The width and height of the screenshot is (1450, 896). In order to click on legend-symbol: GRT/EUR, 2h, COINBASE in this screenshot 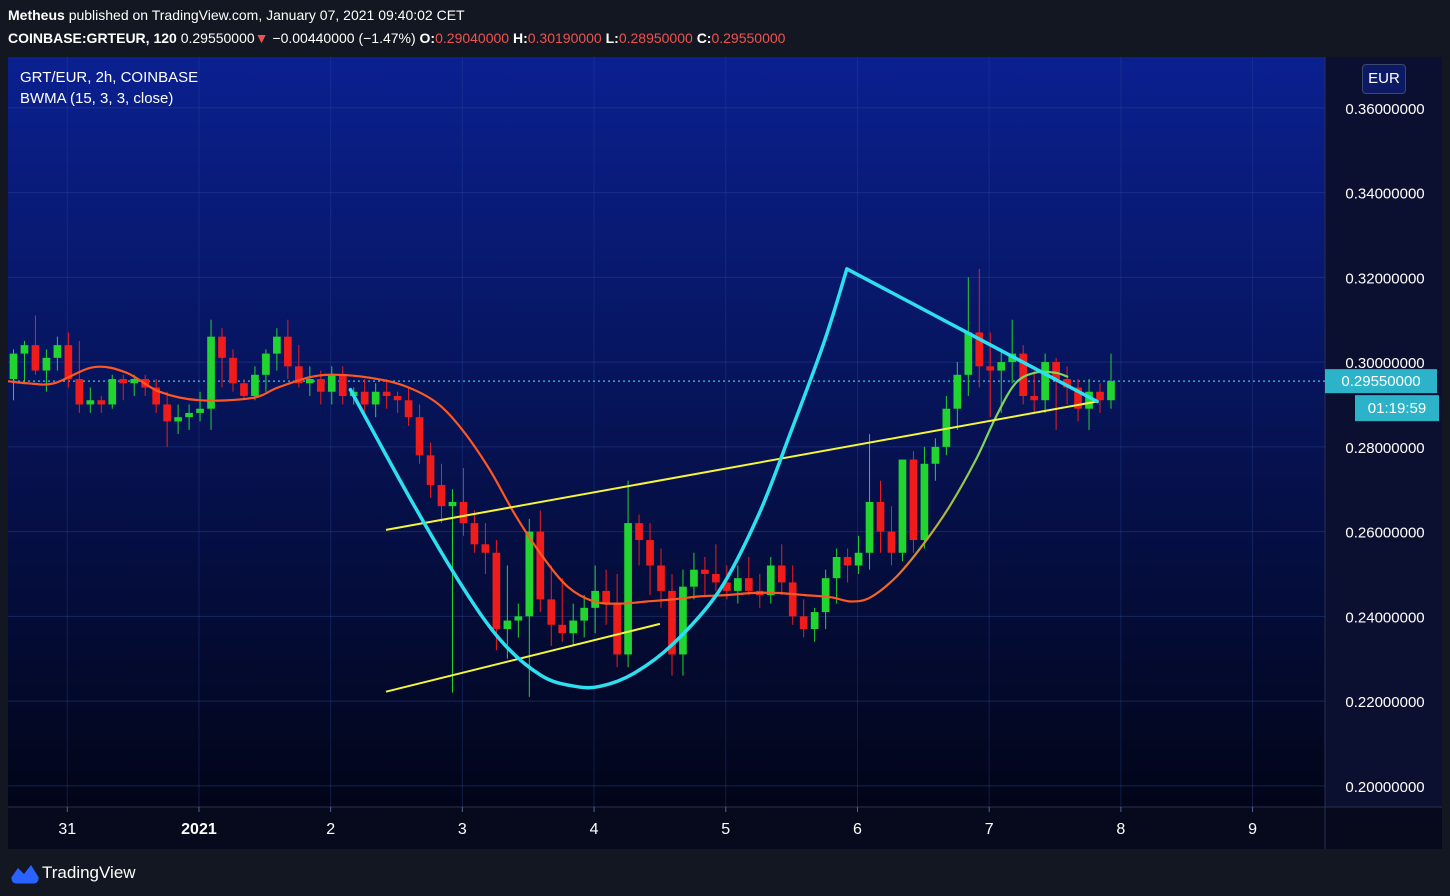, I will do `click(109, 77)`.